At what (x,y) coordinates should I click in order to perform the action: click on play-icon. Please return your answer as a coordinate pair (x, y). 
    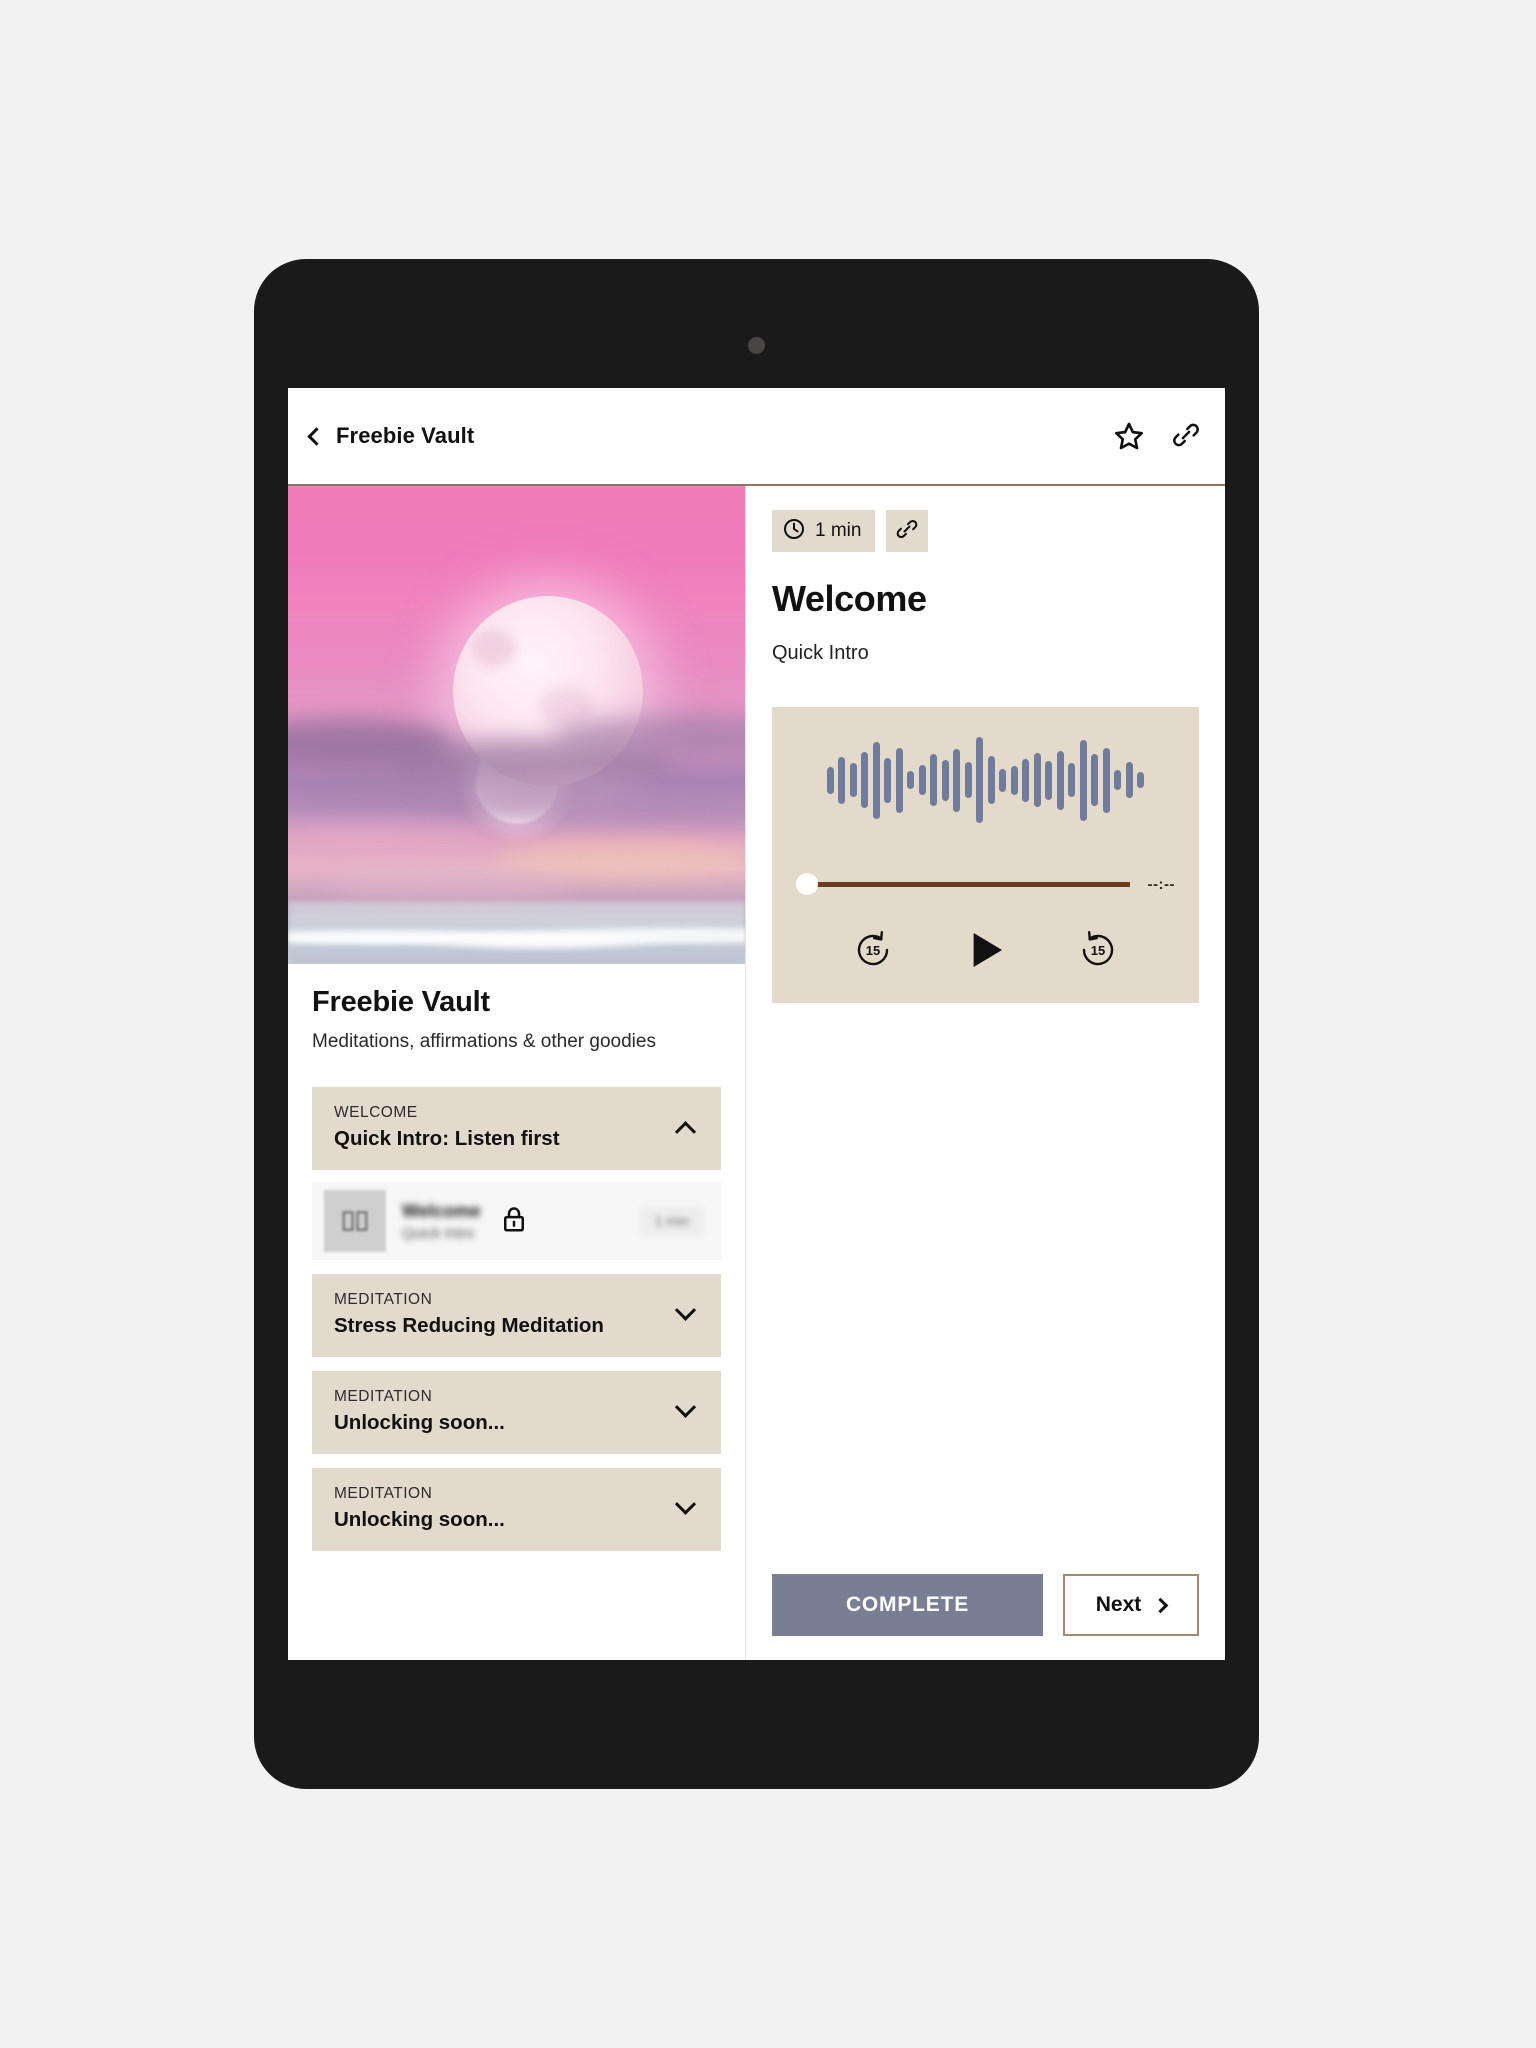
    Looking at the image, I should click on (985, 950).